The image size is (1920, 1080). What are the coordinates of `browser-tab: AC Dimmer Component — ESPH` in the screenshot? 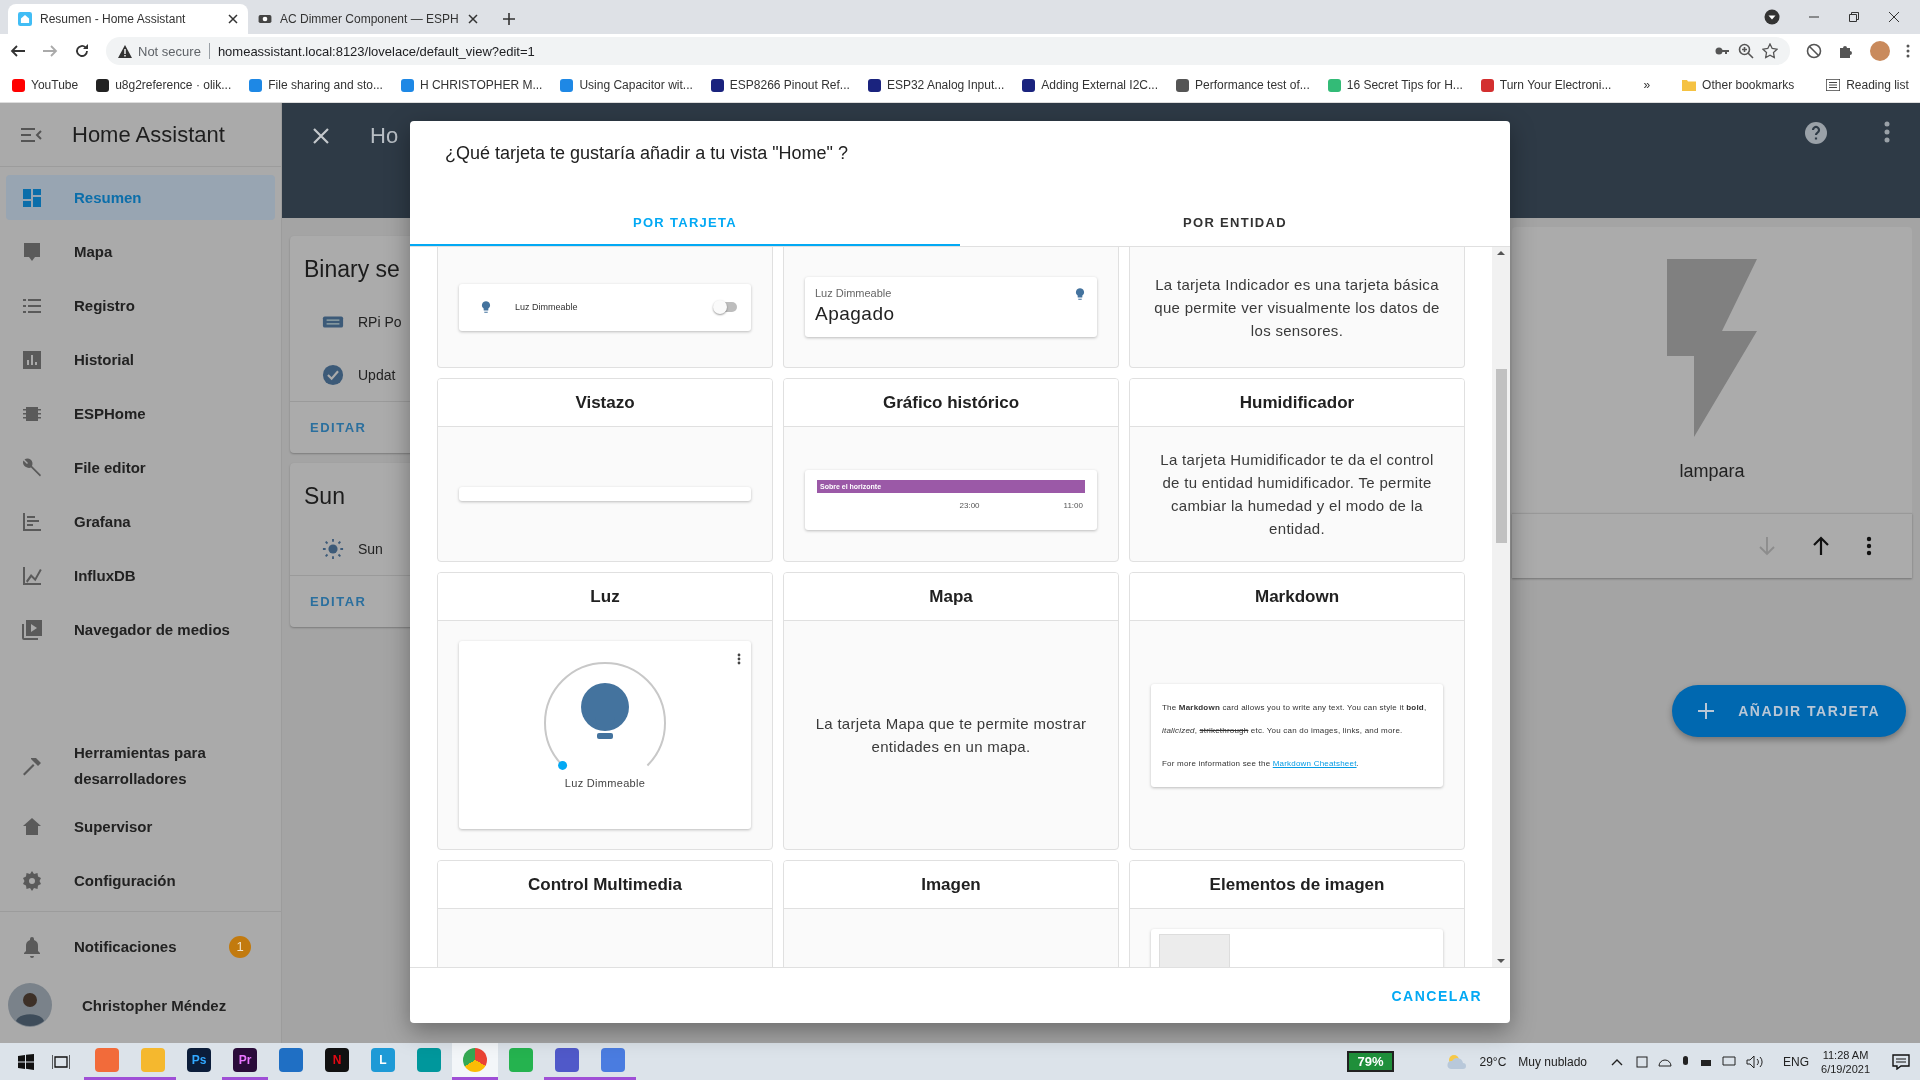 It's located at (368, 19).